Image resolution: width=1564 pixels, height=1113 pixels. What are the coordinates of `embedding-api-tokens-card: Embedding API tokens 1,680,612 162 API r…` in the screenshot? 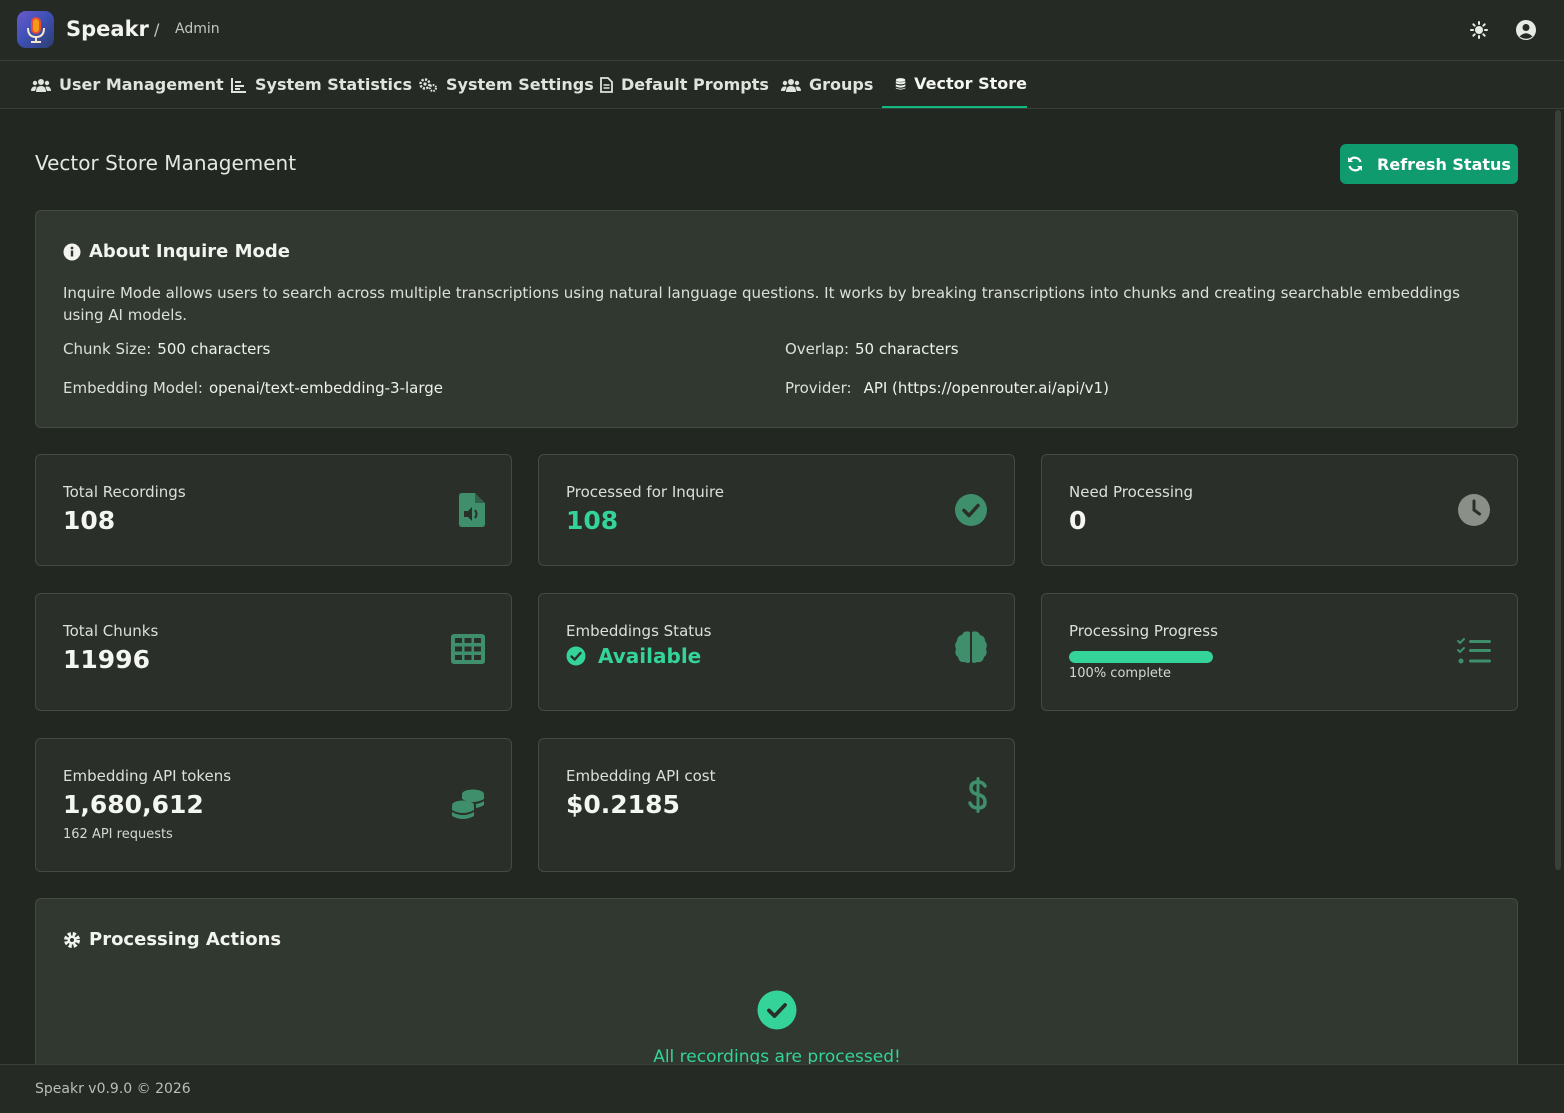 It's located at (273, 805).